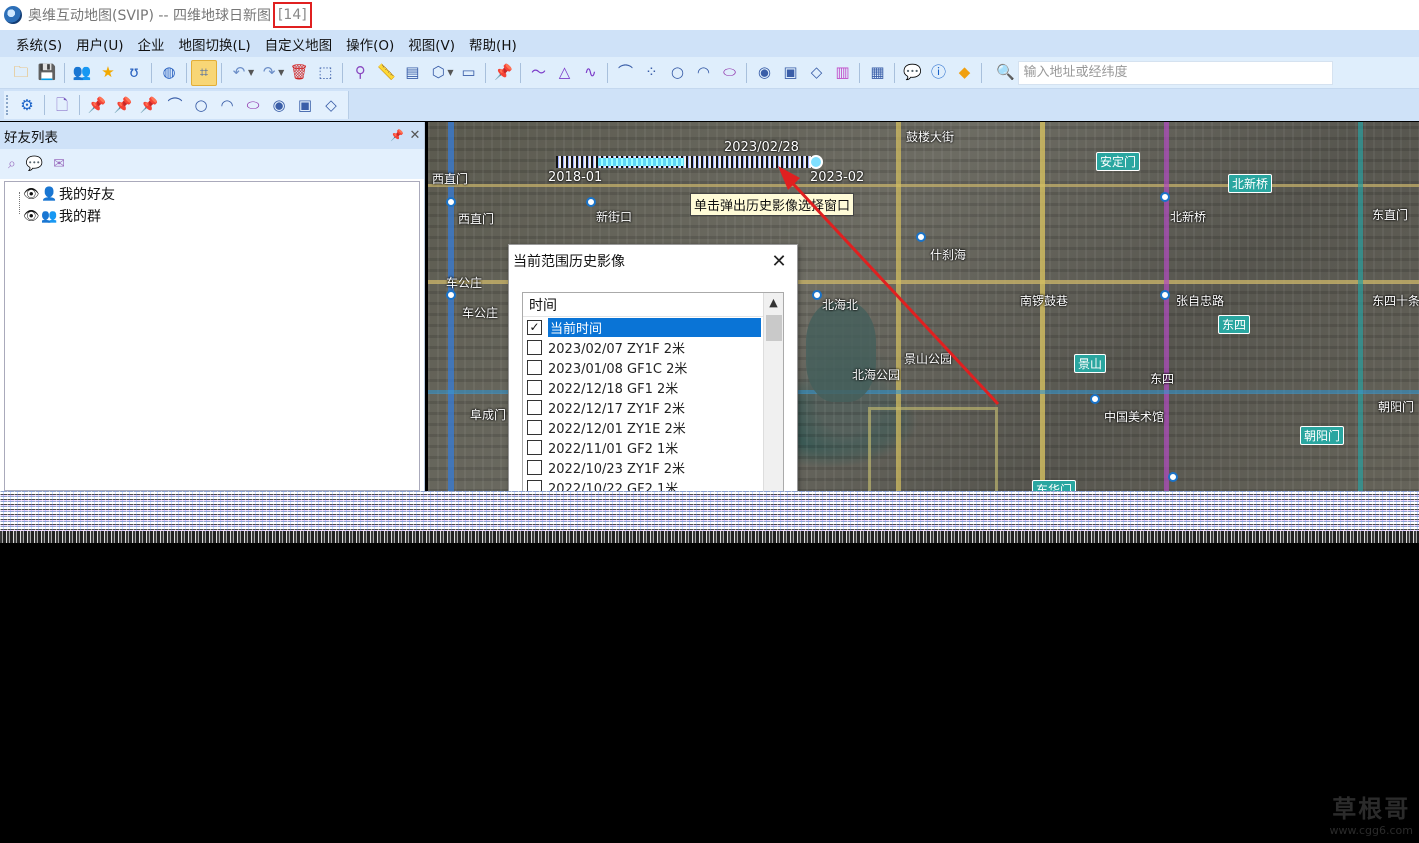 Image resolution: width=1419 pixels, height=843 pixels. What do you see at coordinates (651, 73) in the screenshot?
I see `points-icon: ⁘` at bounding box center [651, 73].